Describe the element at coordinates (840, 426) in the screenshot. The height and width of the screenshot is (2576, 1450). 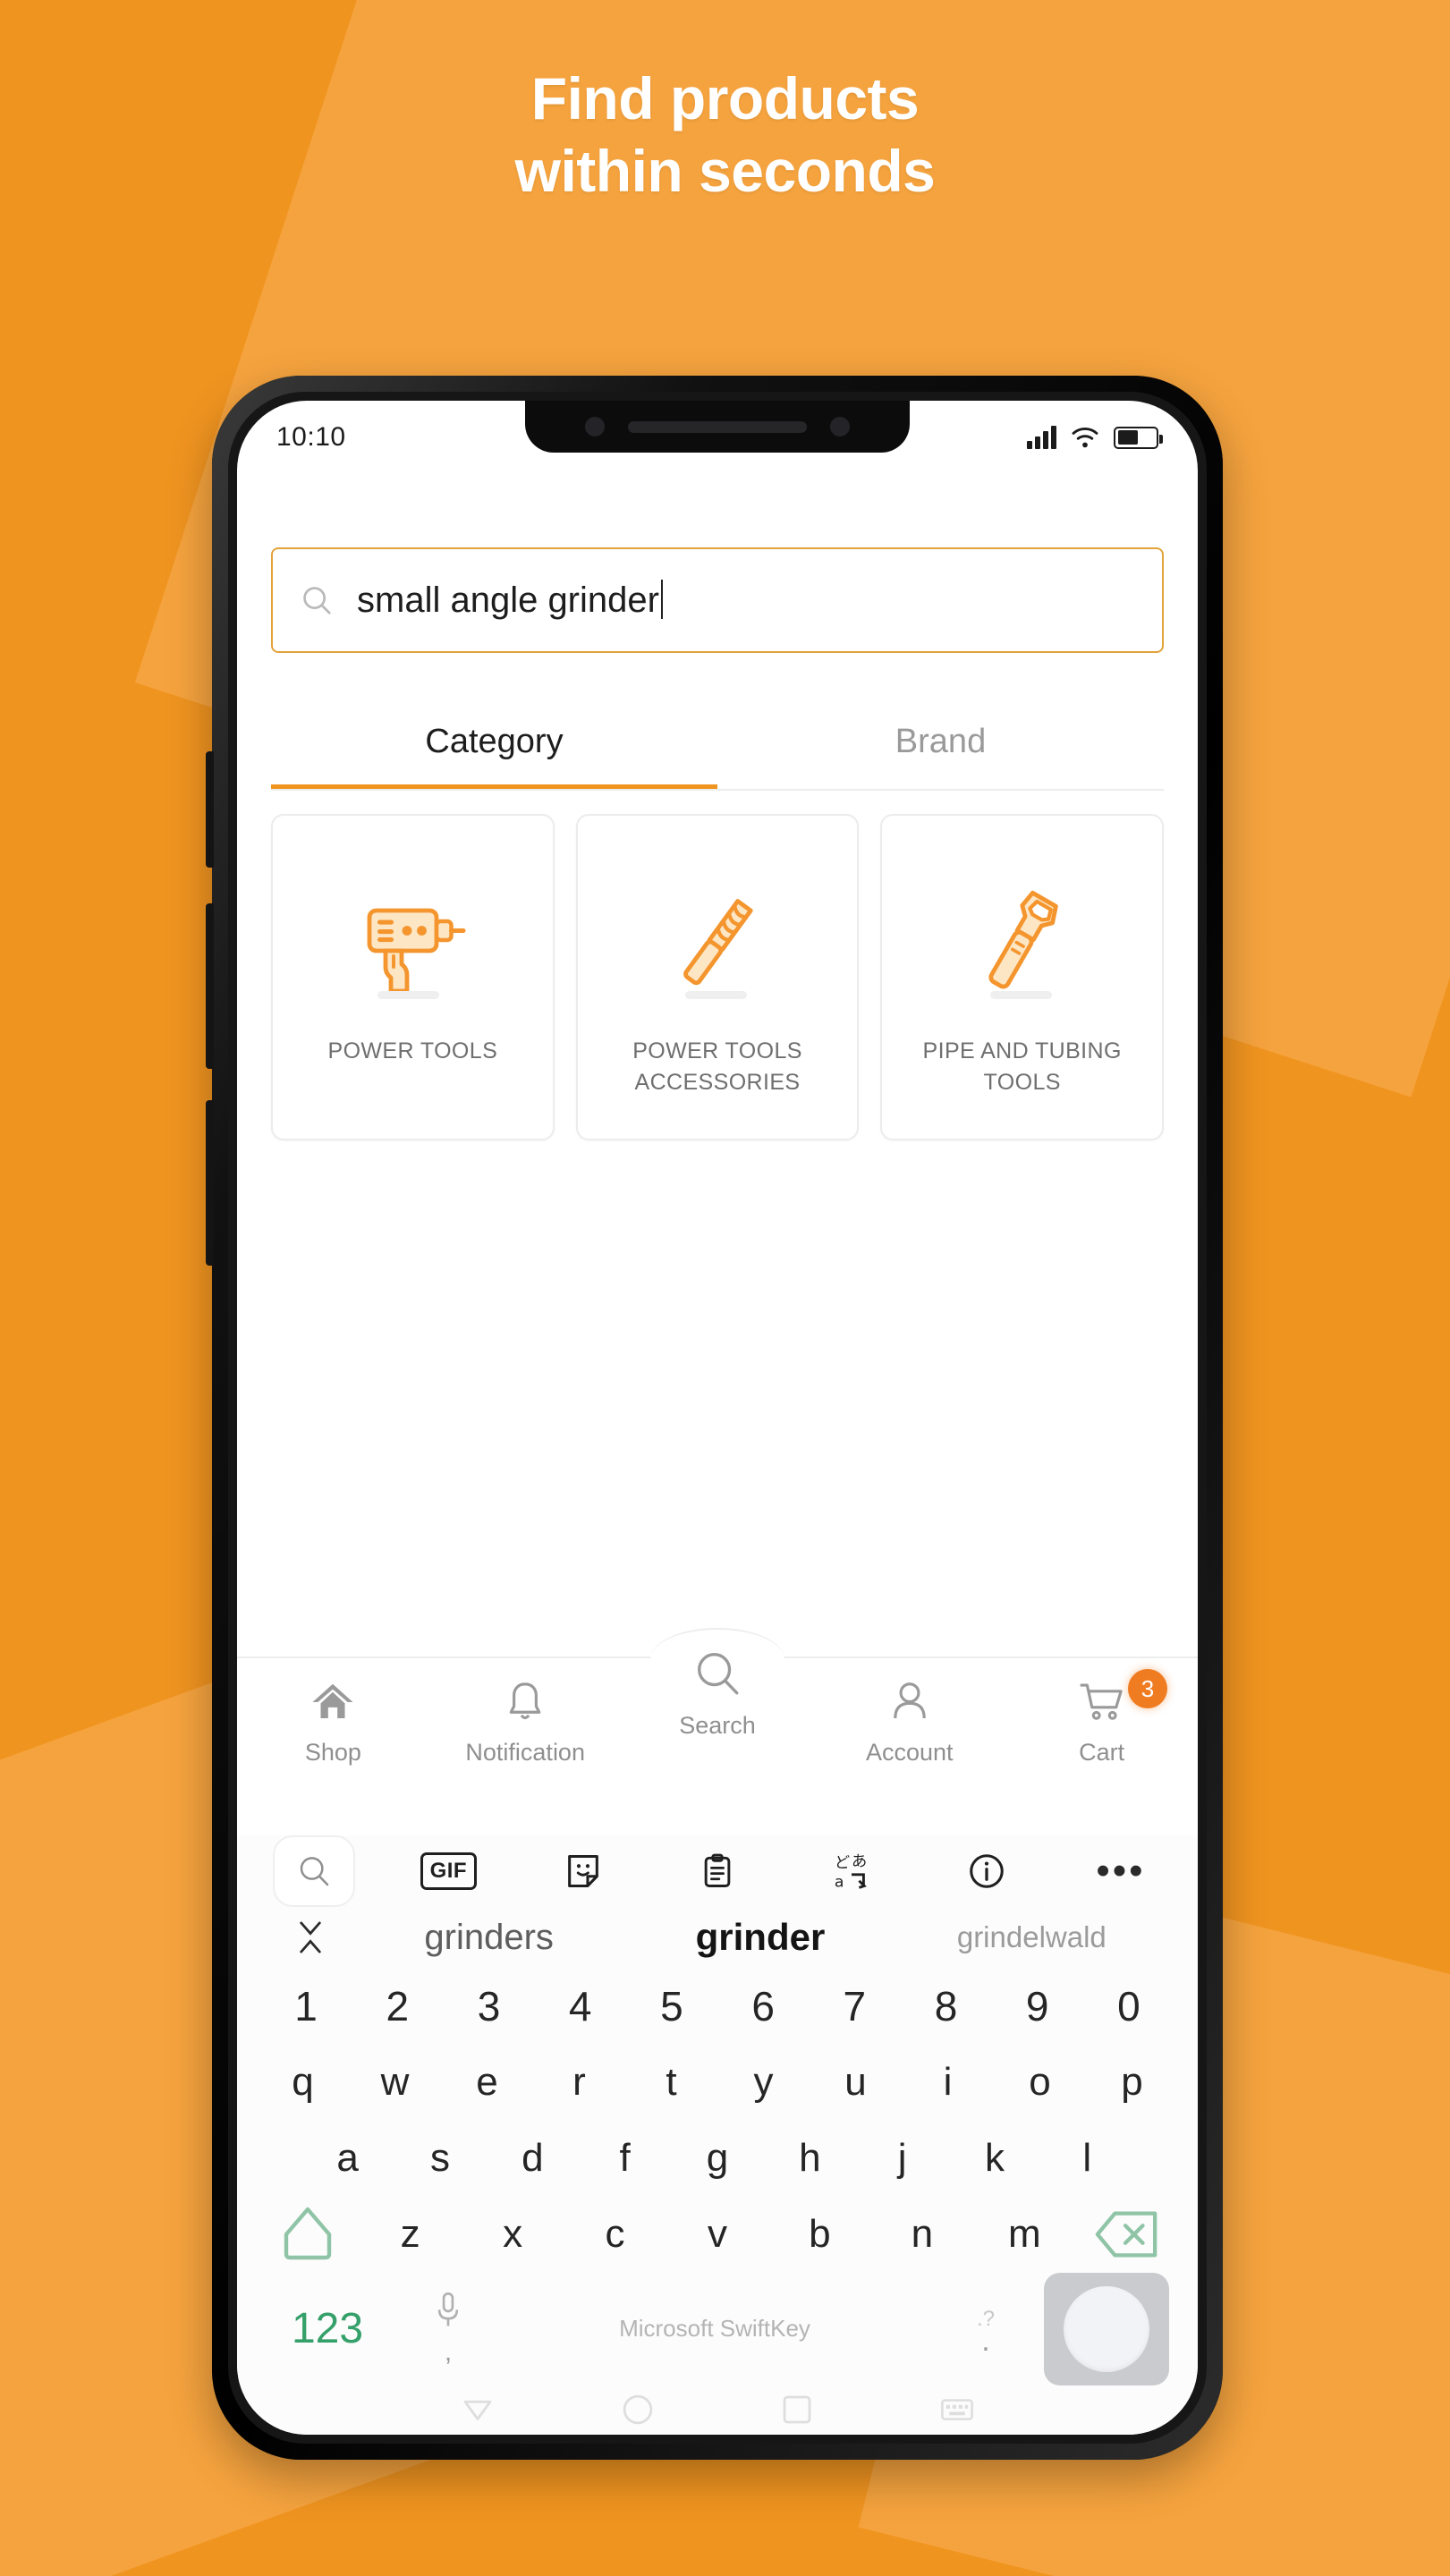
I see `proximity-sensor-icon` at that location.